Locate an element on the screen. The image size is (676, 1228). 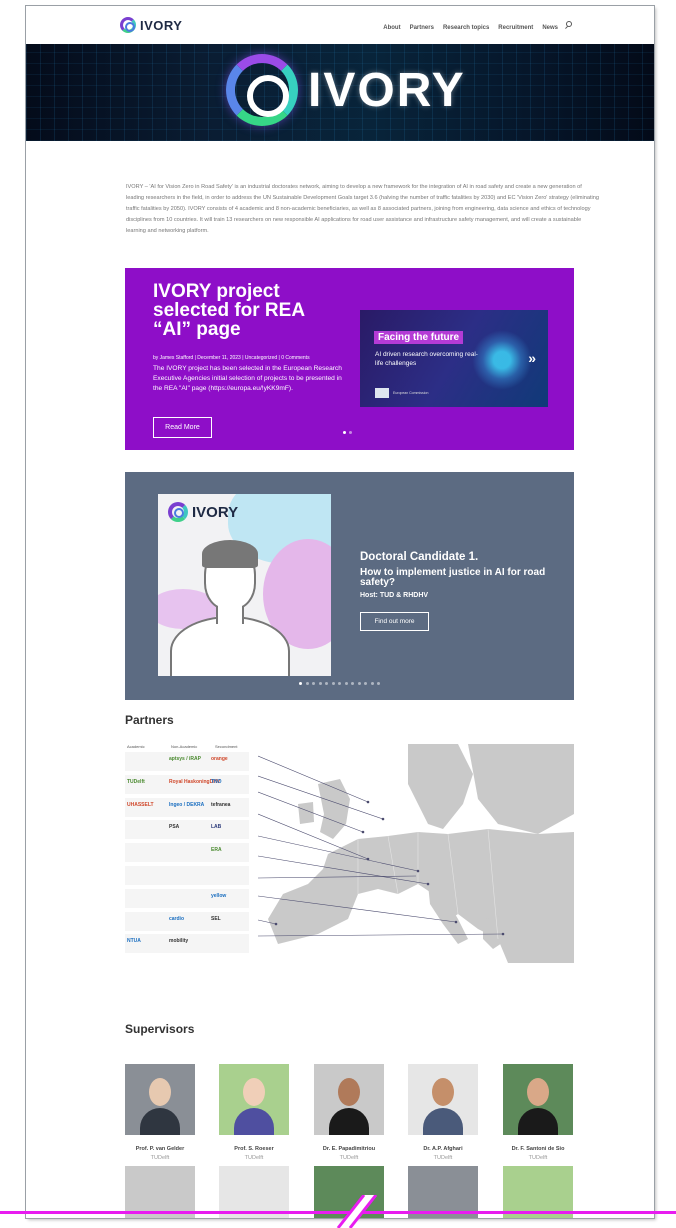
partner-logo: cardio is located at coordinates (176, 919).